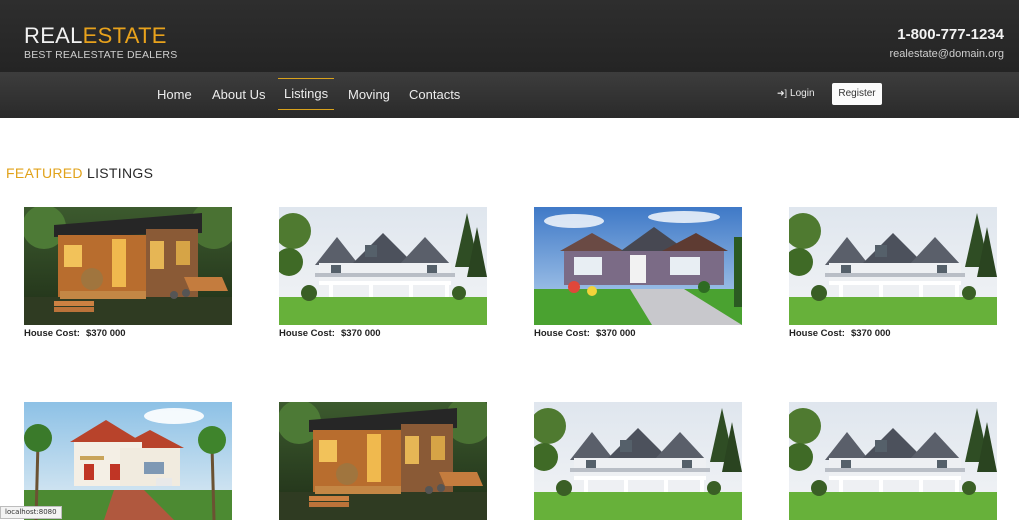 The width and height of the screenshot is (1019, 520). I want to click on contact-phone: 1-800-777-1234, so click(950, 34).